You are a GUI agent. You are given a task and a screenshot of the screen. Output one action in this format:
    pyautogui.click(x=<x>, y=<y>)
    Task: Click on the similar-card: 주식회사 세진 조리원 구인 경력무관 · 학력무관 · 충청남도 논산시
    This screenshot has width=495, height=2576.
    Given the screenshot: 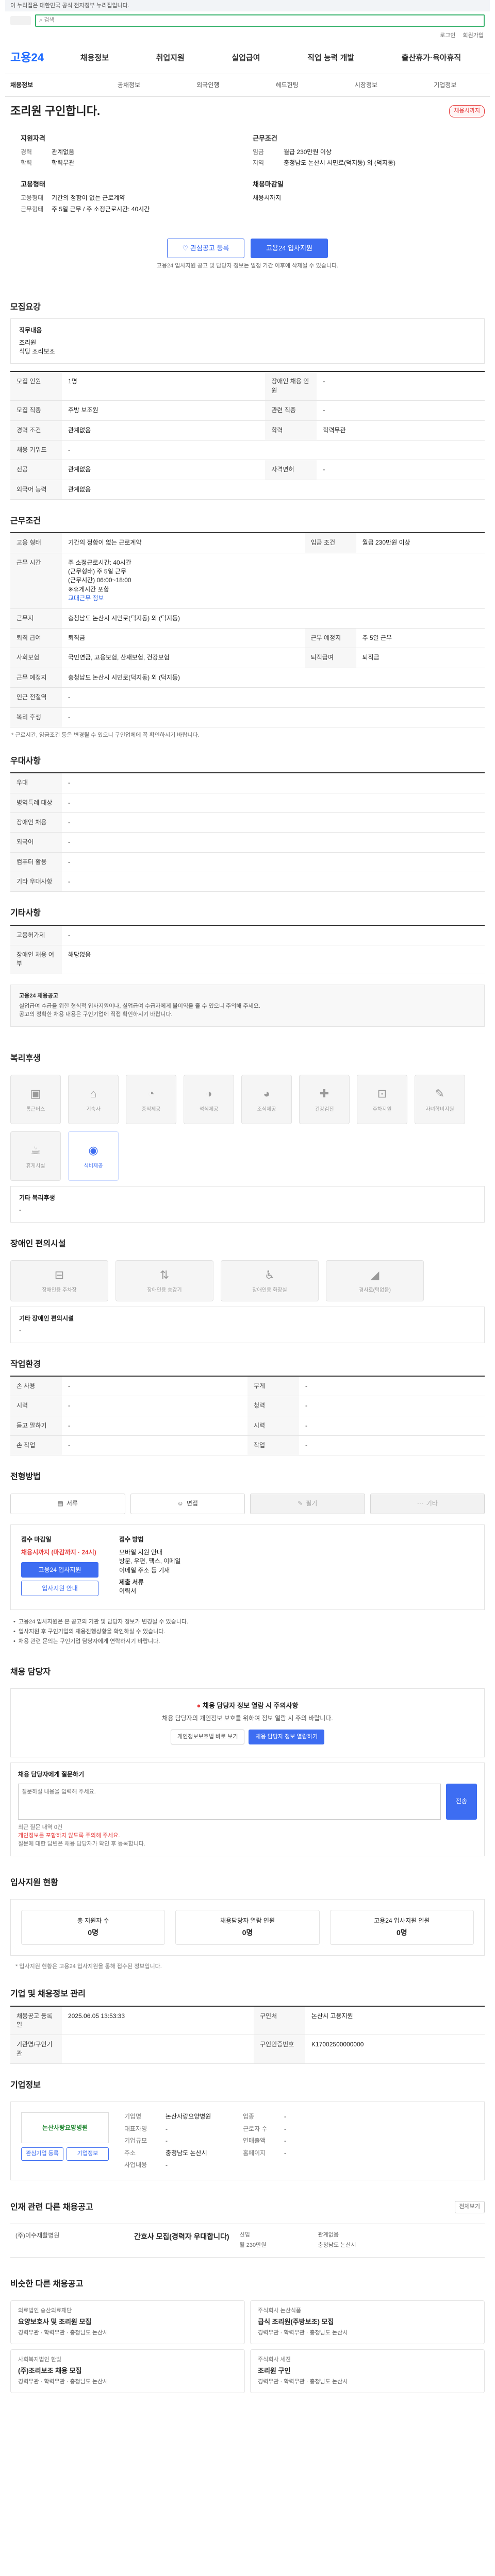 What is the action you would take?
    pyautogui.click(x=367, y=2371)
    